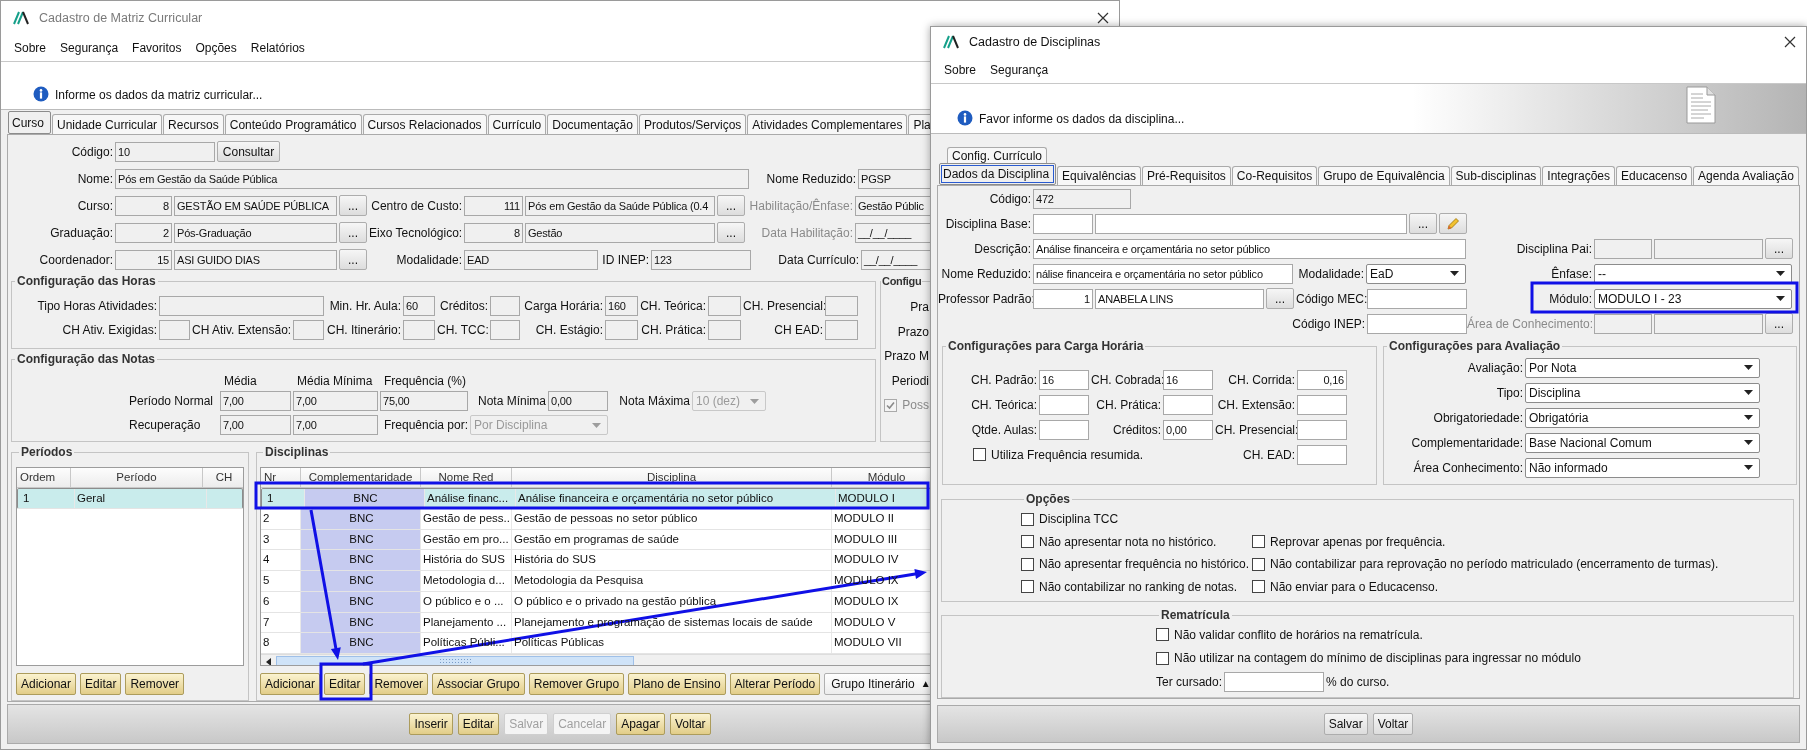  What do you see at coordinates (1453, 223) in the screenshot?
I see `edit-button` at bounding box center [1453, 223].